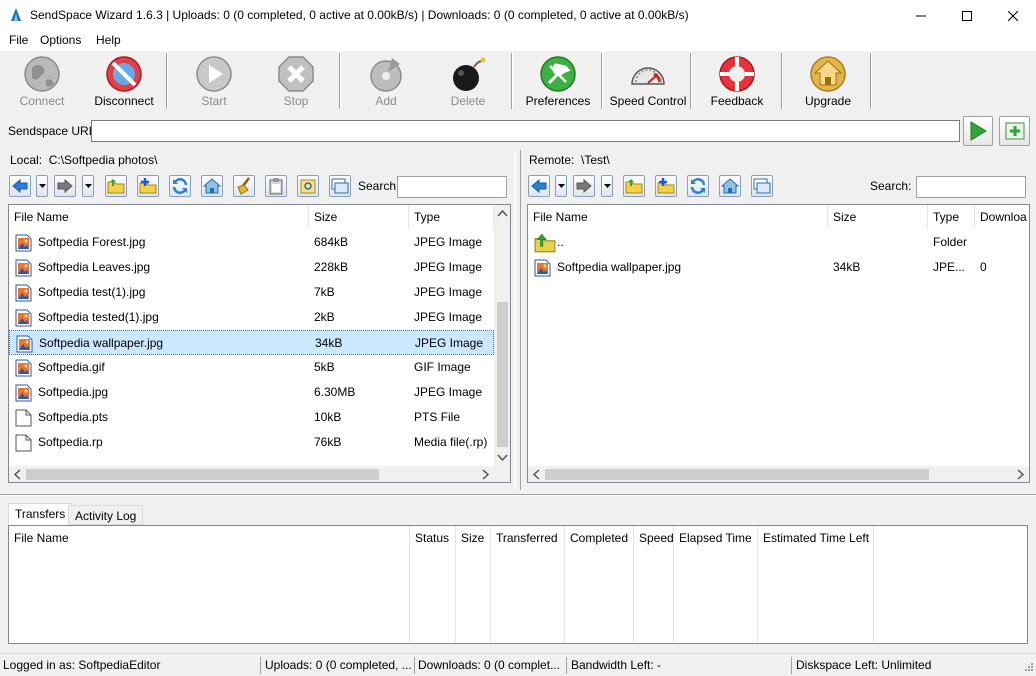 Image resolution: width=1036 pixels, height=676 pixels. I want to click on local-refresh-button, so click(180, 186).